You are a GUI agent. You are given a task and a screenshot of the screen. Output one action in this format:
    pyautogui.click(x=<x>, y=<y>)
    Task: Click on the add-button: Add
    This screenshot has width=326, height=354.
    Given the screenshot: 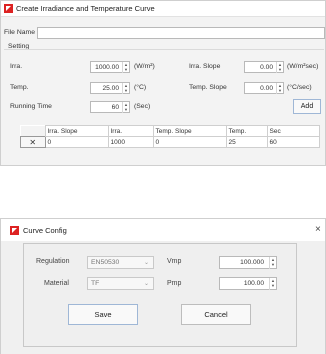 What is the action you would take?
    pyautogui.click(x=307, y=106)
    